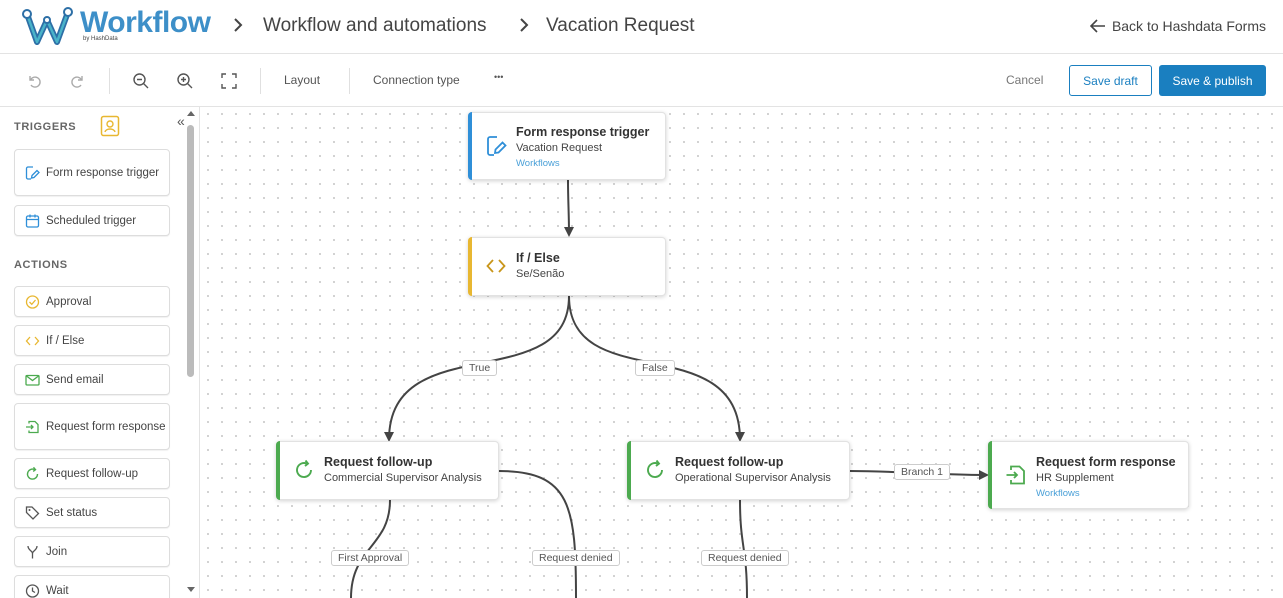  Describe the element at coordinates (103, 172) in the screenshot. I see `palette-label: Form response trigger` at that location.